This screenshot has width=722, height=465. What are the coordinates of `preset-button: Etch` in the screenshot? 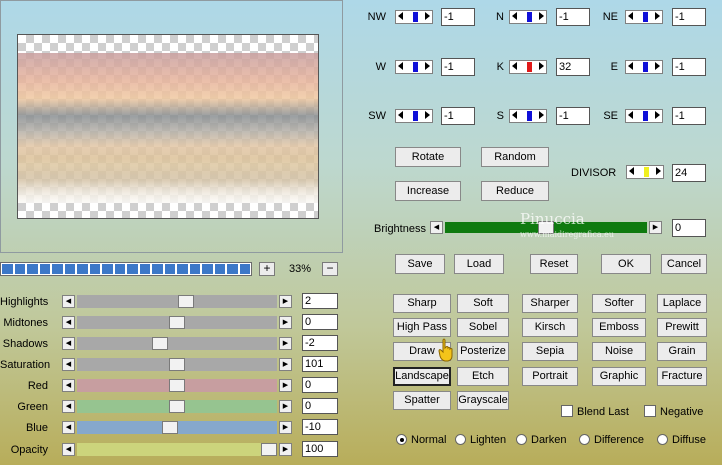 It's located at (483, 376).